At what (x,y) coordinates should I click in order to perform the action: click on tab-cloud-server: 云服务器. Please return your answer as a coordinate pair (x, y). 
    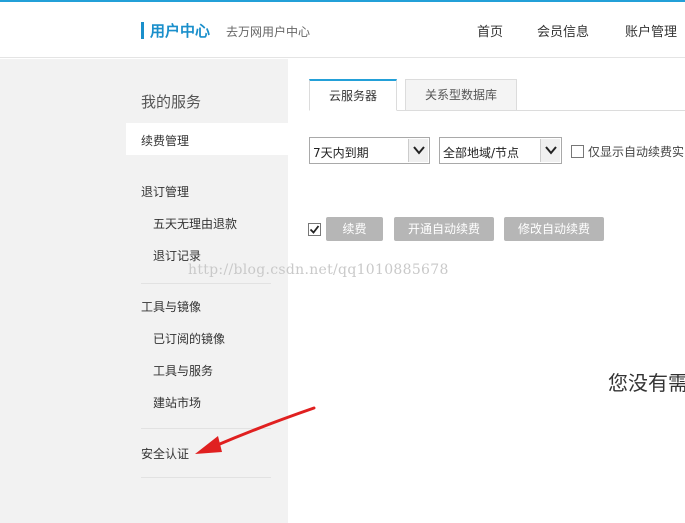
    Looking at the image, I should click on (353, 95).